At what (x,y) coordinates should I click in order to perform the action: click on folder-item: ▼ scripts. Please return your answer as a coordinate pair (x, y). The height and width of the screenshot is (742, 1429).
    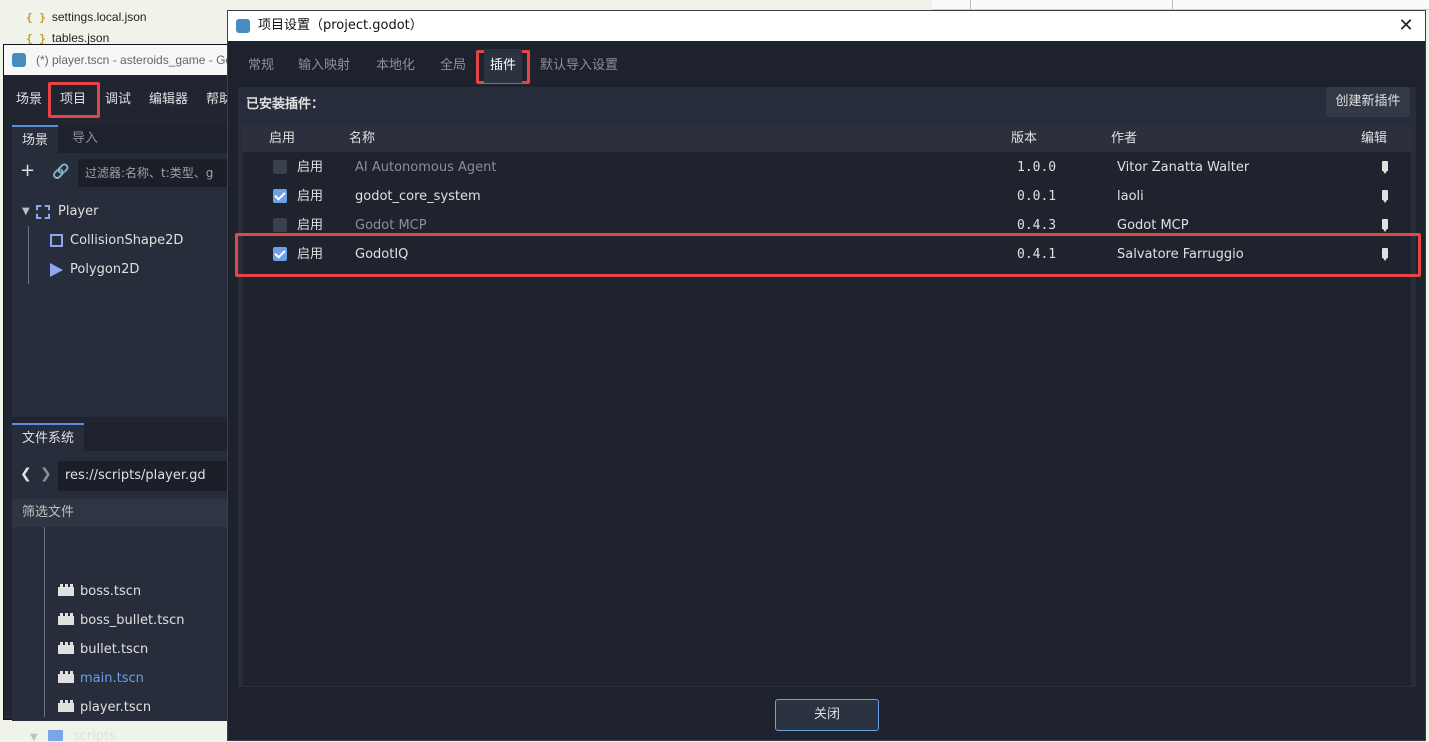
    Looking at the image, I should click on (73, 732).